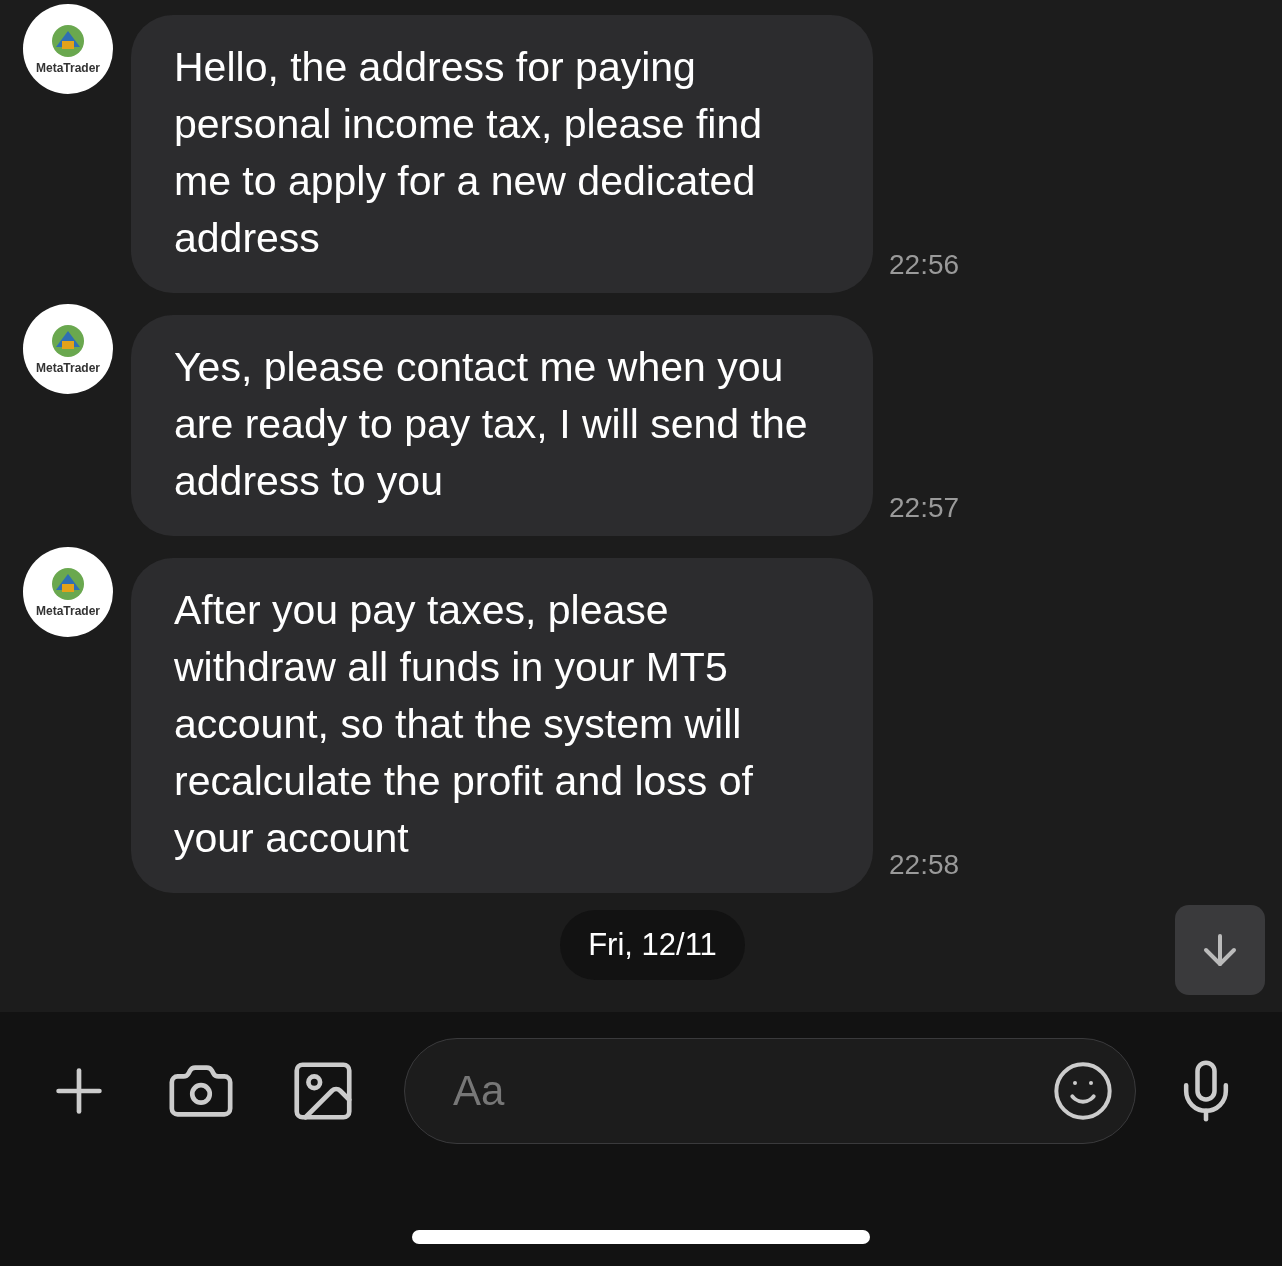  Describe the element at coordinates (924, 265) in the screenshot. I see `message-time: 22:56` at that location.